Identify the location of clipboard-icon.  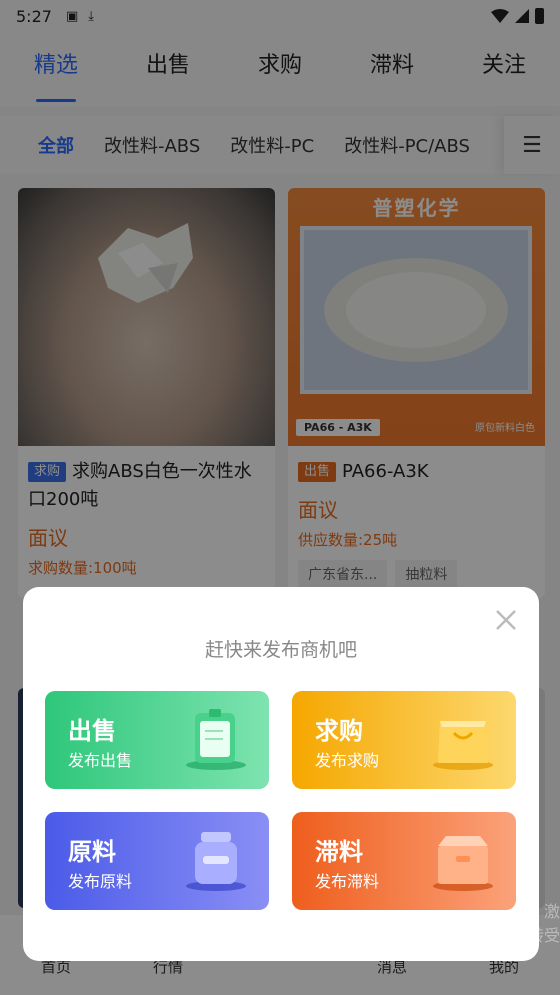
(216, 739).